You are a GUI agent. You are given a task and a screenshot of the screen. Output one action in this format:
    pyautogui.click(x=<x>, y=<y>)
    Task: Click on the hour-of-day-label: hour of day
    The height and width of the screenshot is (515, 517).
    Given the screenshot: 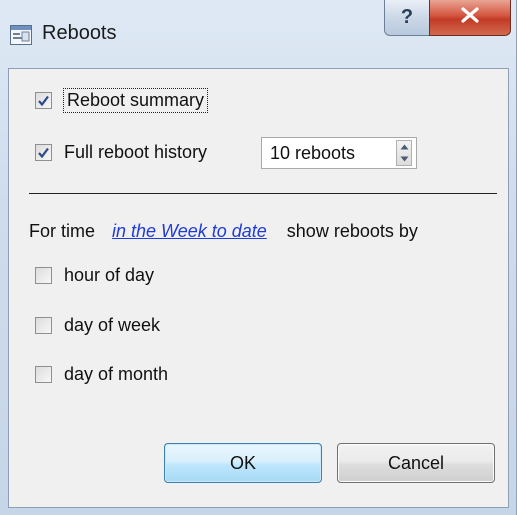 What is the action you would take?
    pyautogui.click(x=109, y=275)
    